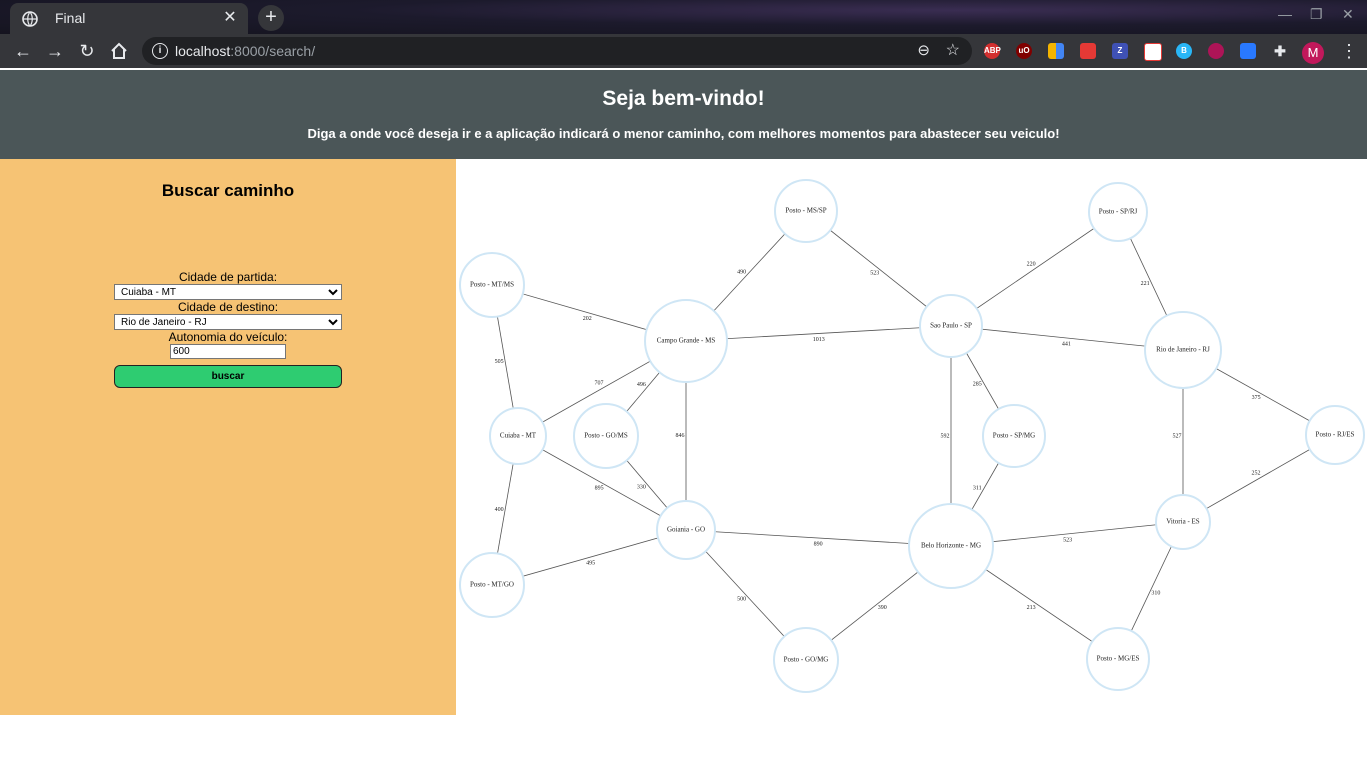 This screenshot has height=768, width=1367. Describe the element at coordinates (1348, 14) in the screenshot. I see `close-window-icon: ✕` at that location.